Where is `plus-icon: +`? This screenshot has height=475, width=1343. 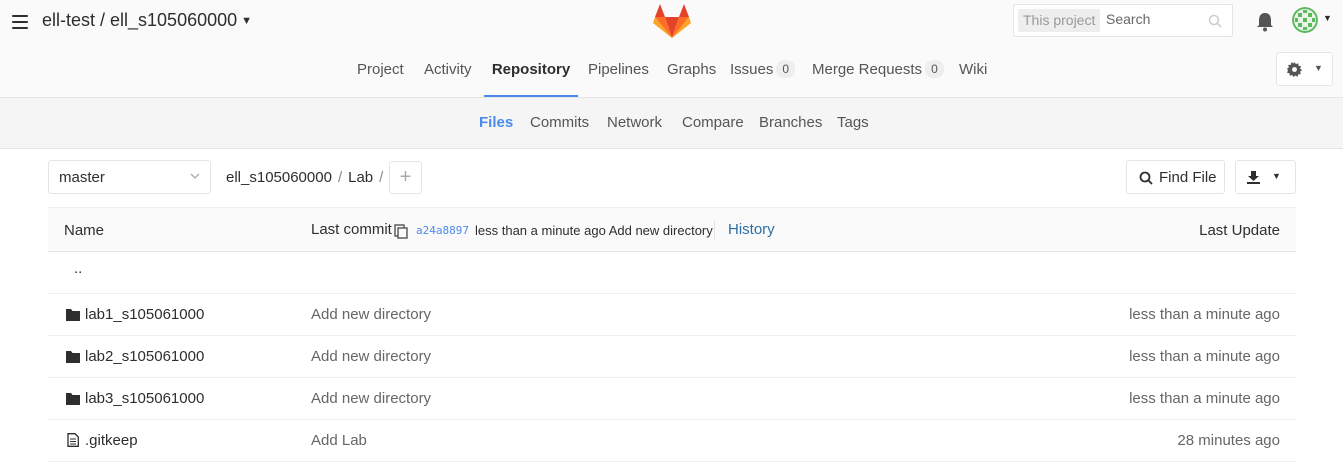 plus-icon: + is located at coordinates (405, 177).